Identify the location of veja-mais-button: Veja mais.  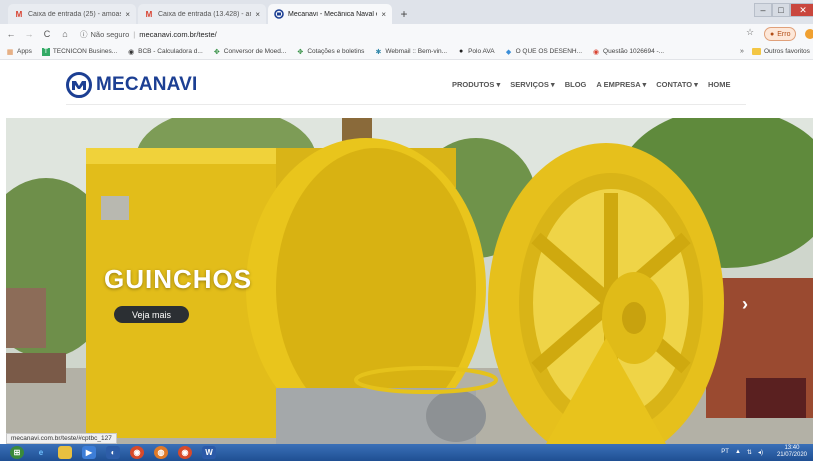
(151, 314).